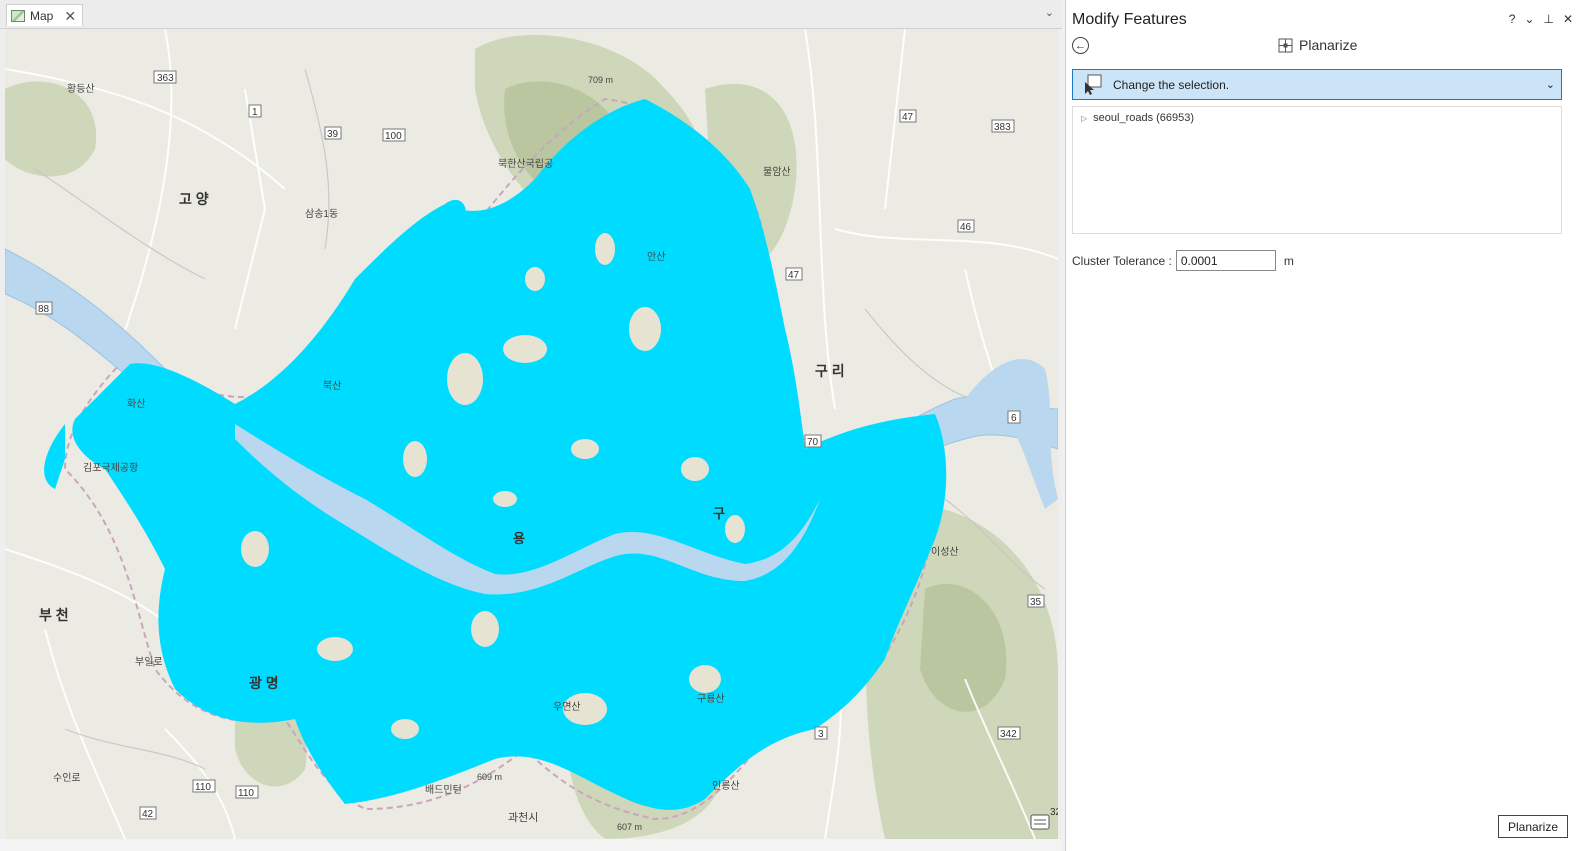 The height and width of the screenshot is (851, 1583). I want to click on label-bucheon: 부 천, so click(54, 615).